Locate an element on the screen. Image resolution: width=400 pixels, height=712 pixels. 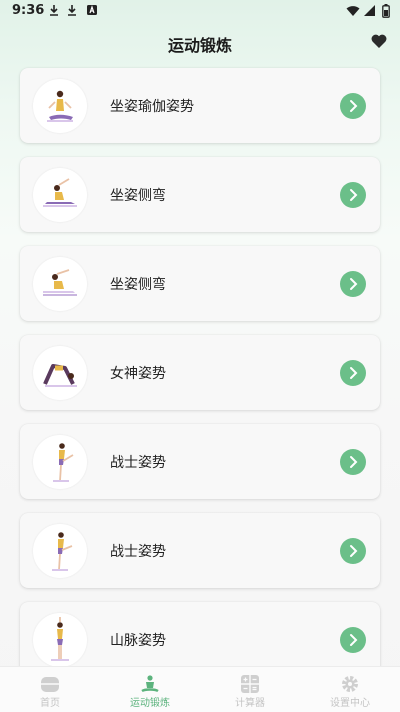
title-bar: 运动锻炼 is located at coordinates (200, 43).